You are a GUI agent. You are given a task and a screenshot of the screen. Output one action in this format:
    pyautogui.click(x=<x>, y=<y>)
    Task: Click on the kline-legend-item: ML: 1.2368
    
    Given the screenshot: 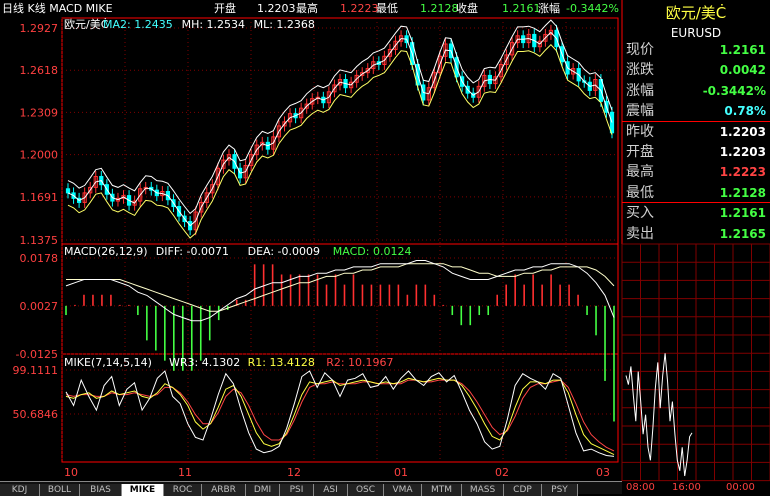 What is the action you would take?
    pyautogui.click(x=284, y=24)
    